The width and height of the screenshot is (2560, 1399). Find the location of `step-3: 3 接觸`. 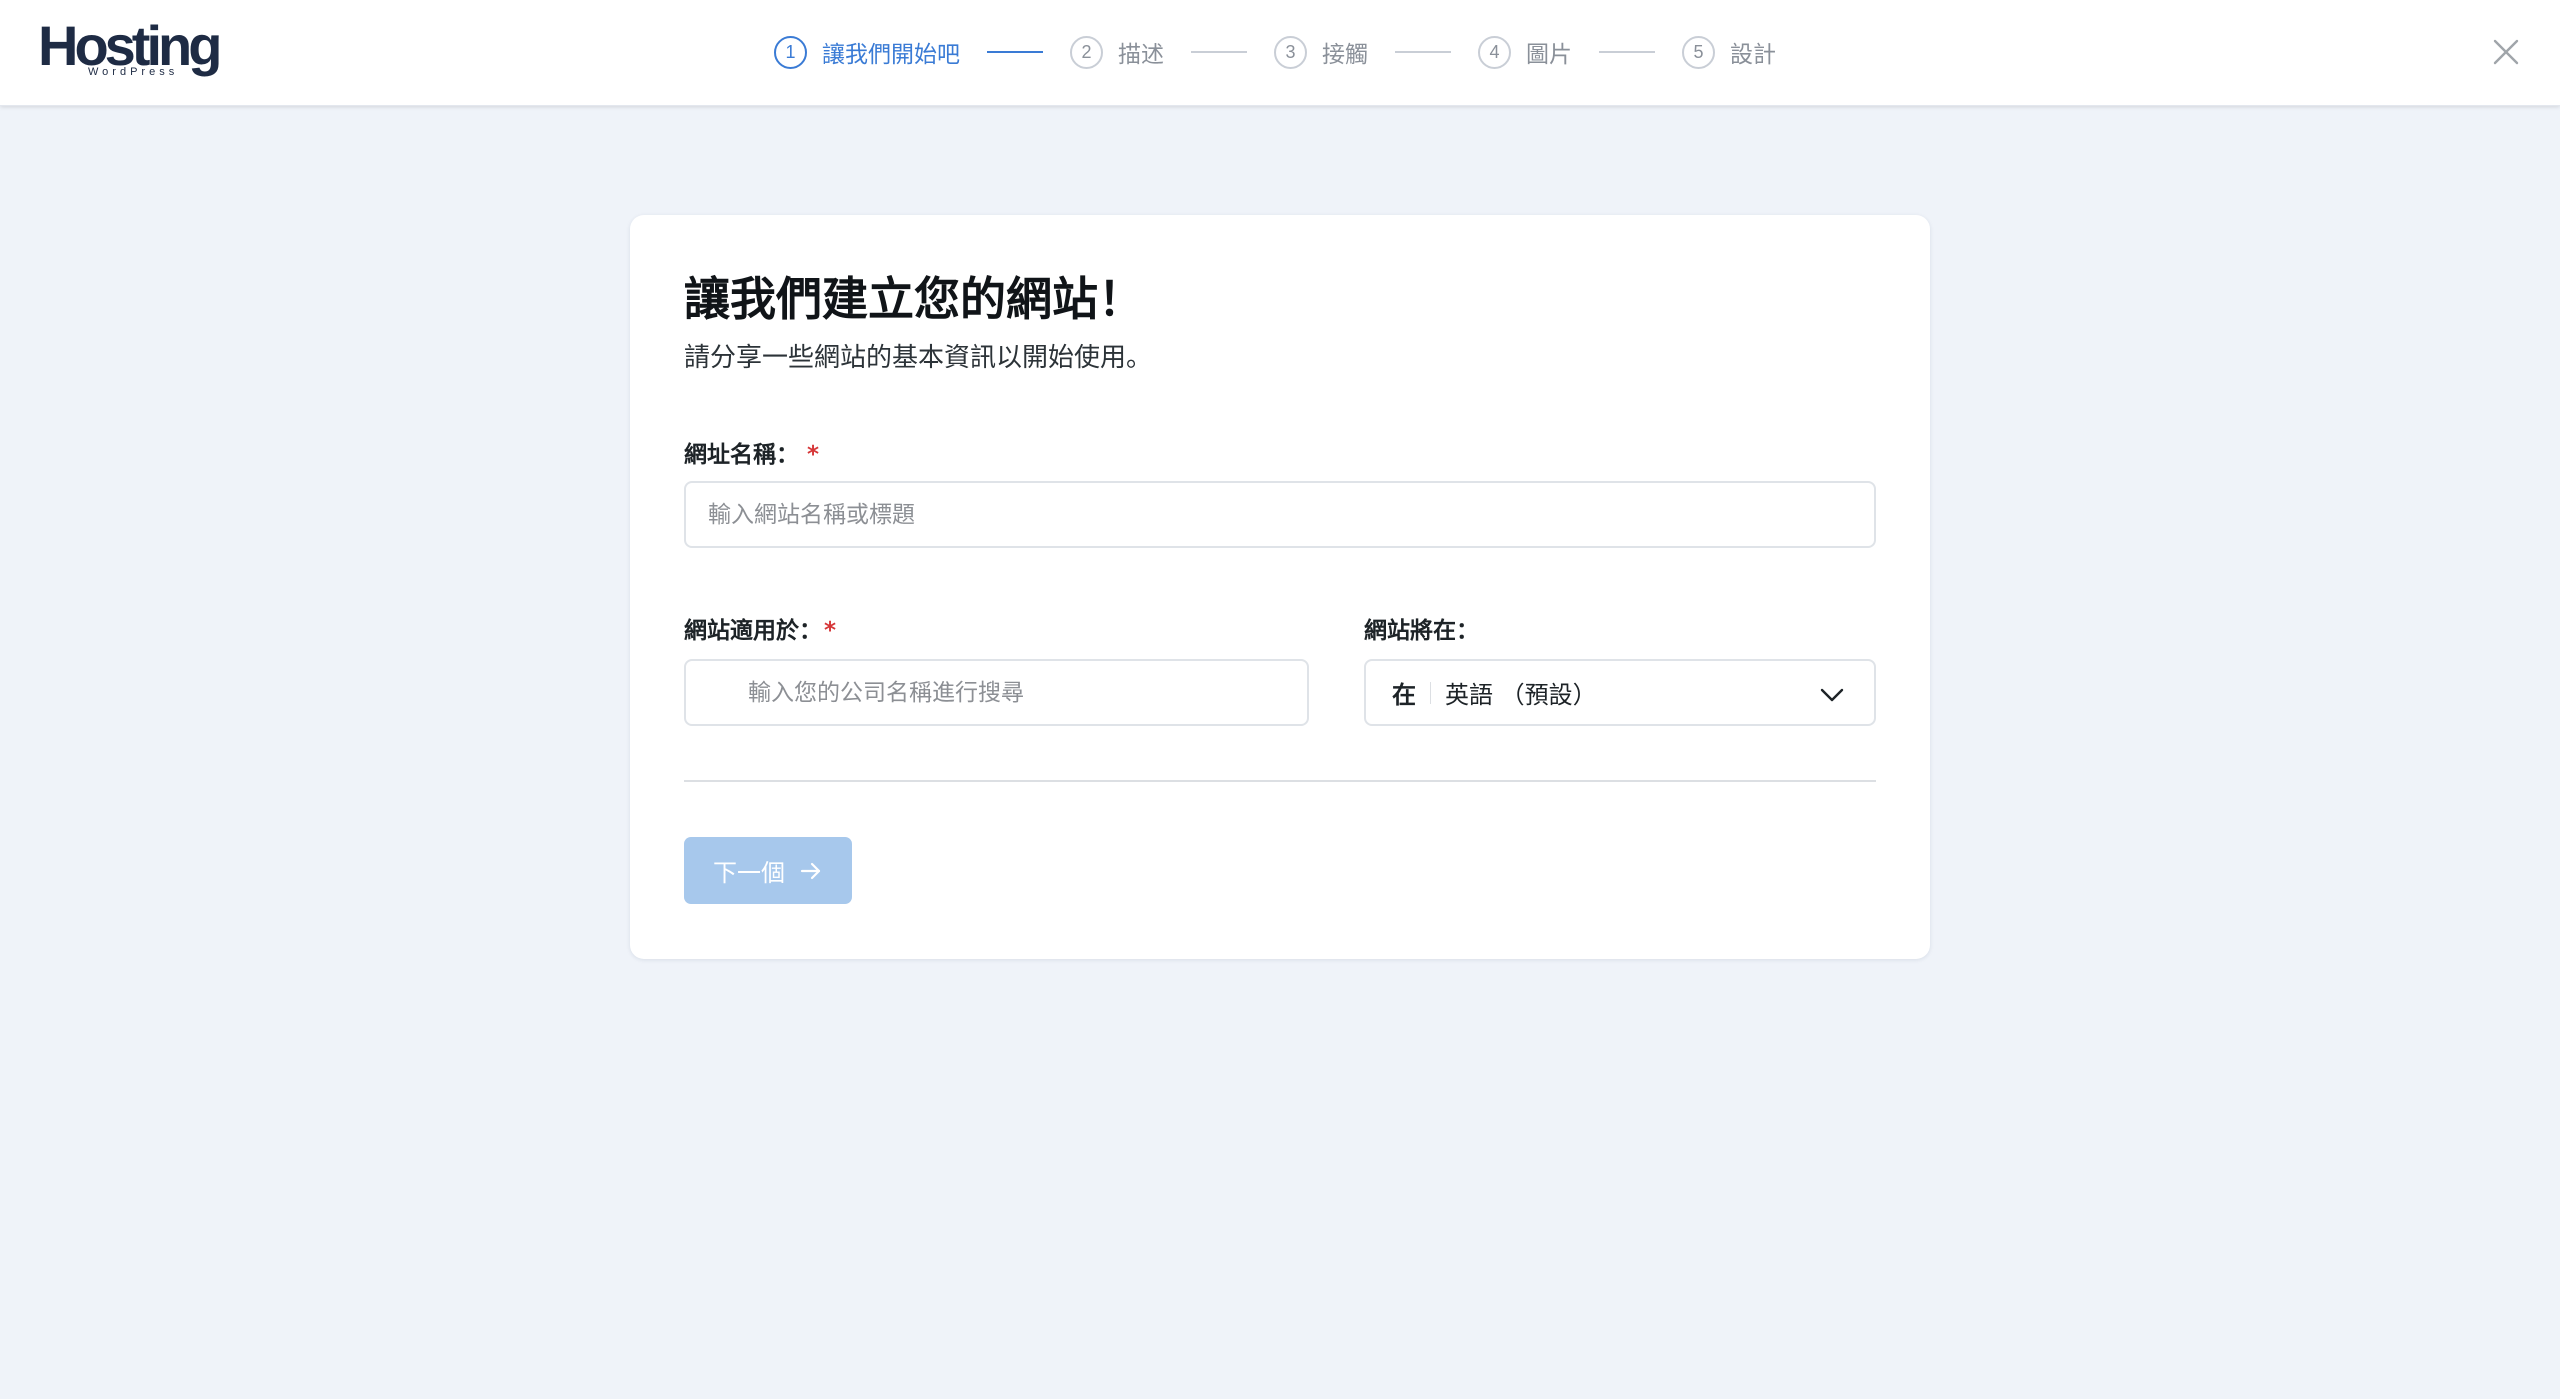

step-3: 3 接觸 is located at coordinates (1321, 52).